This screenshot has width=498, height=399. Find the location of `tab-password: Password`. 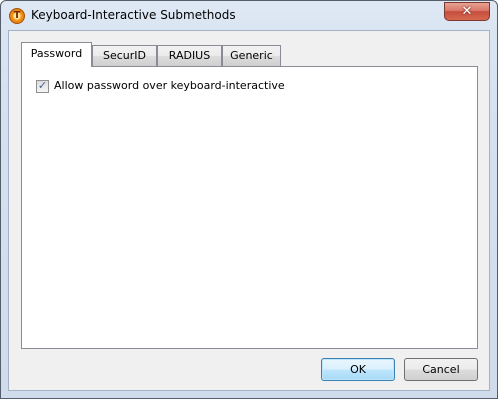

tab-password: Password is located at coordinates (56, 54).